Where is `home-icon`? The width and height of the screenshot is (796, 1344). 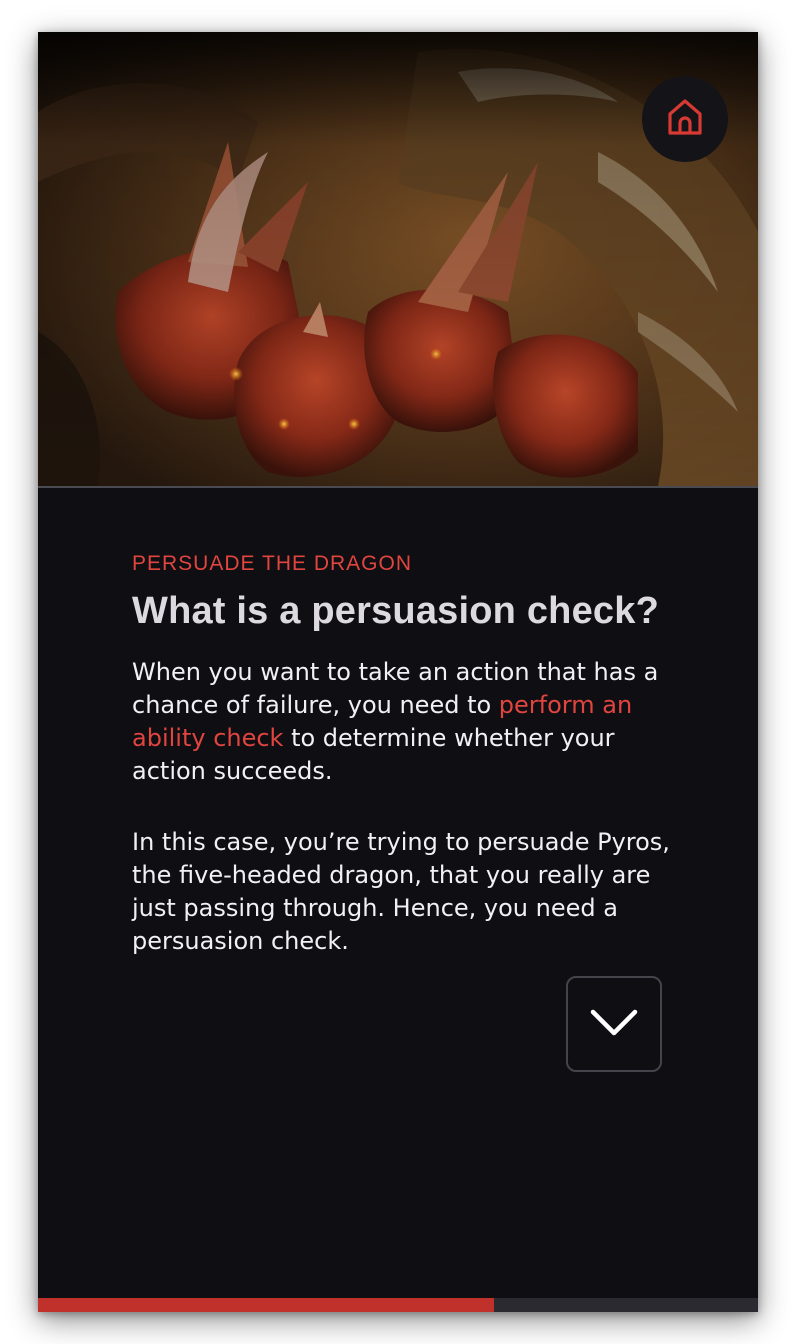 home-icon is located at coordinates (685, 119).